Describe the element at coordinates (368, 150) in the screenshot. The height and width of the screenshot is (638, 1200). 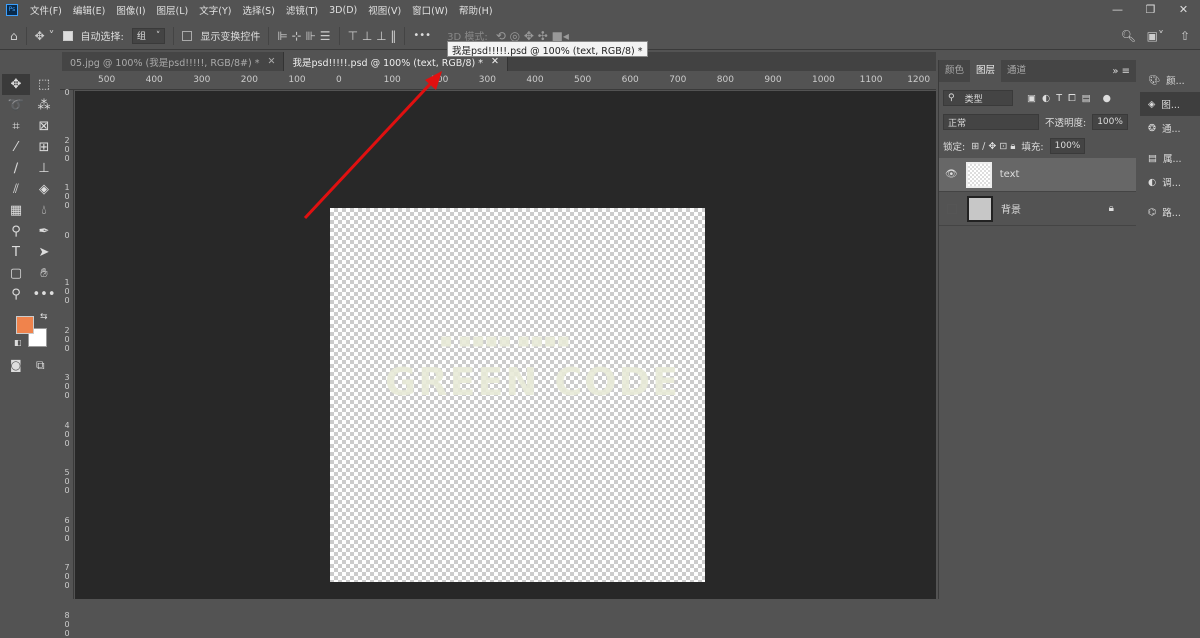
I see `arrow-shaft` at that location.